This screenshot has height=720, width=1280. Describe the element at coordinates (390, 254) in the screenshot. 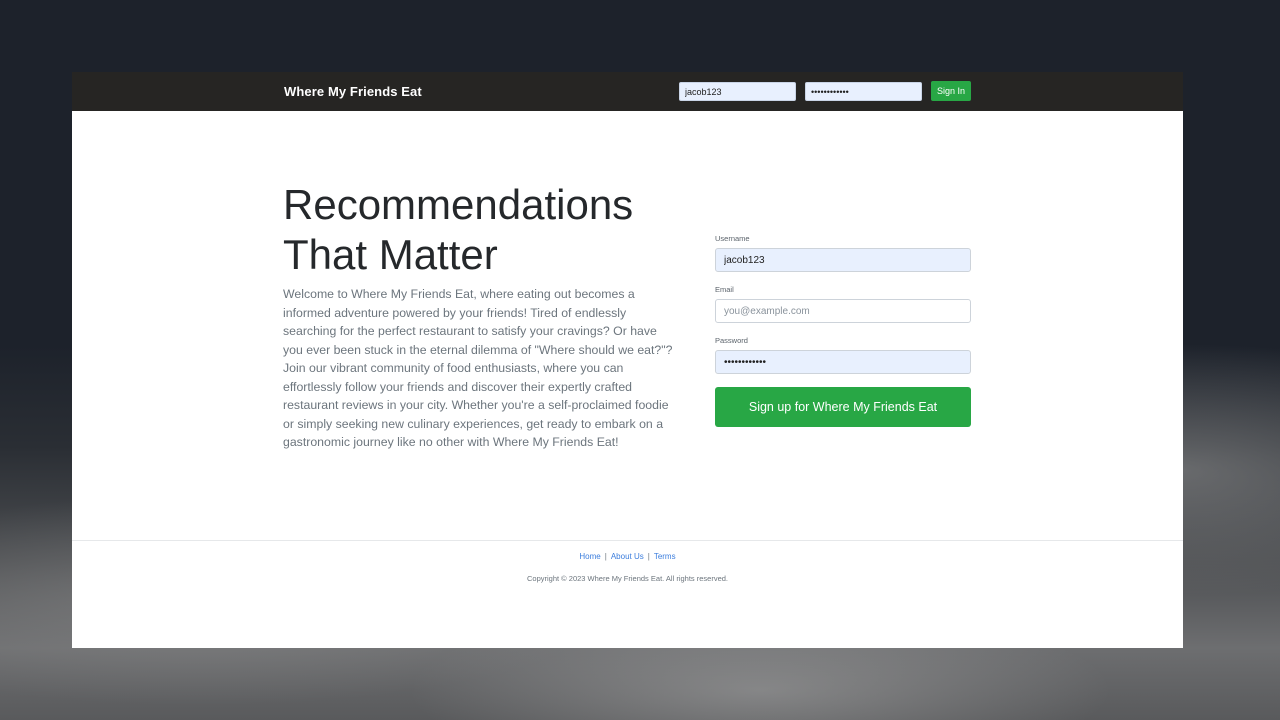

I see `hero-headline-line2: That Matter` at that location.